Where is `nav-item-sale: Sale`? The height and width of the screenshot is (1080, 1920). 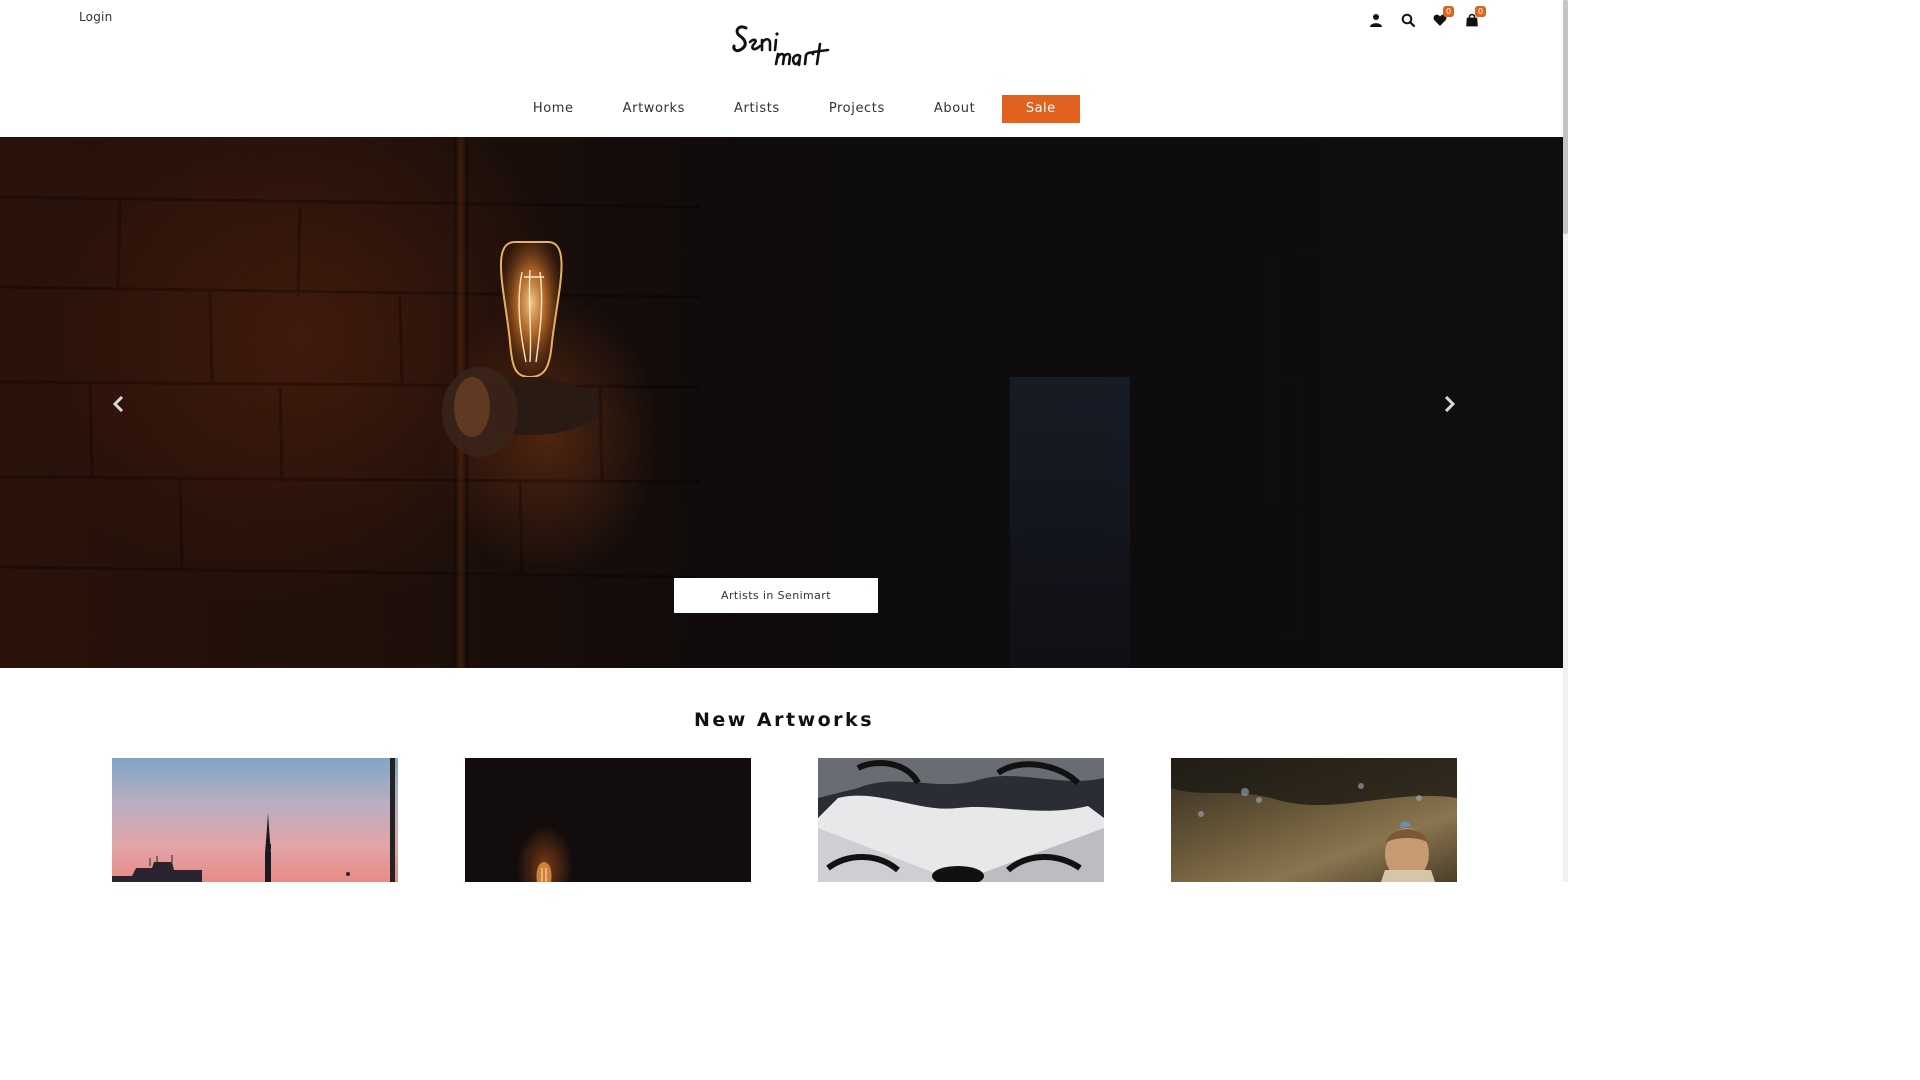 nav-item-sale: Sale is located at coordinates (1040, 109).